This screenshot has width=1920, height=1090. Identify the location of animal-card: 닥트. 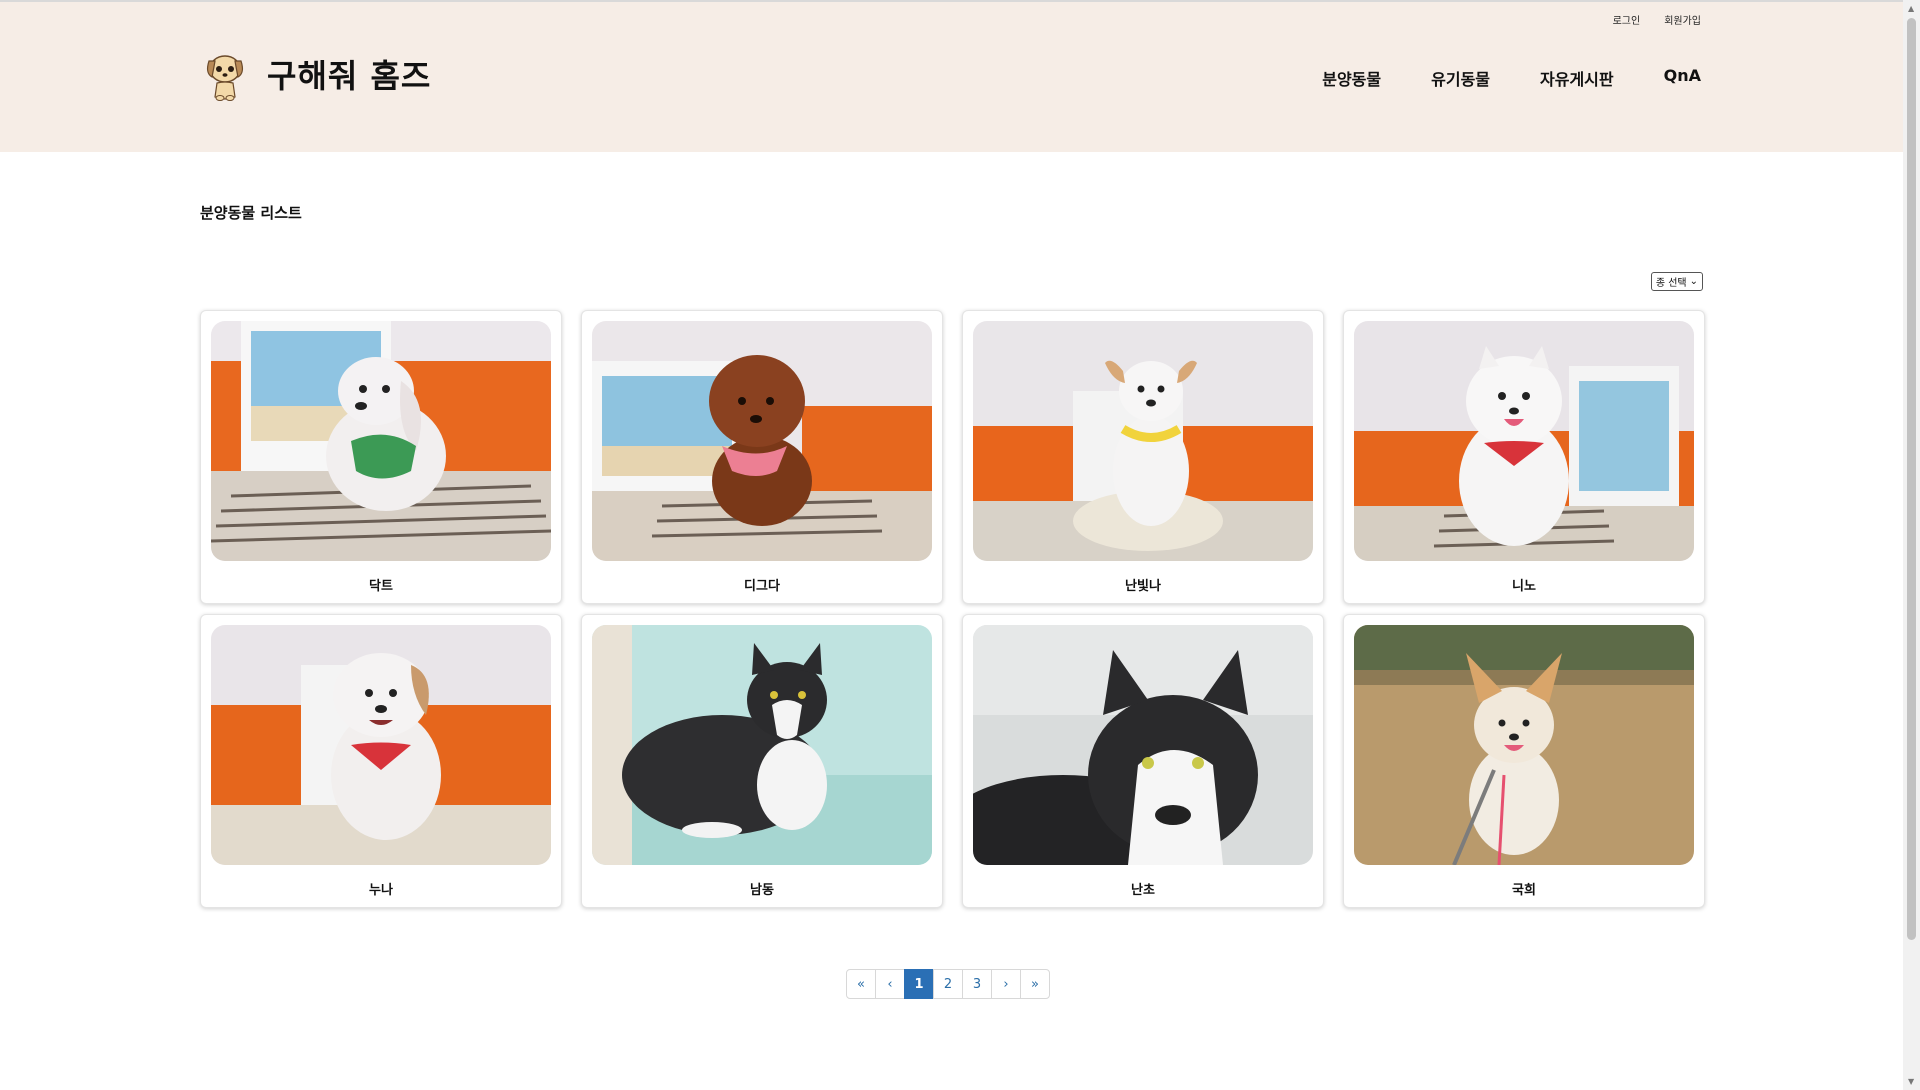
(381, 457).